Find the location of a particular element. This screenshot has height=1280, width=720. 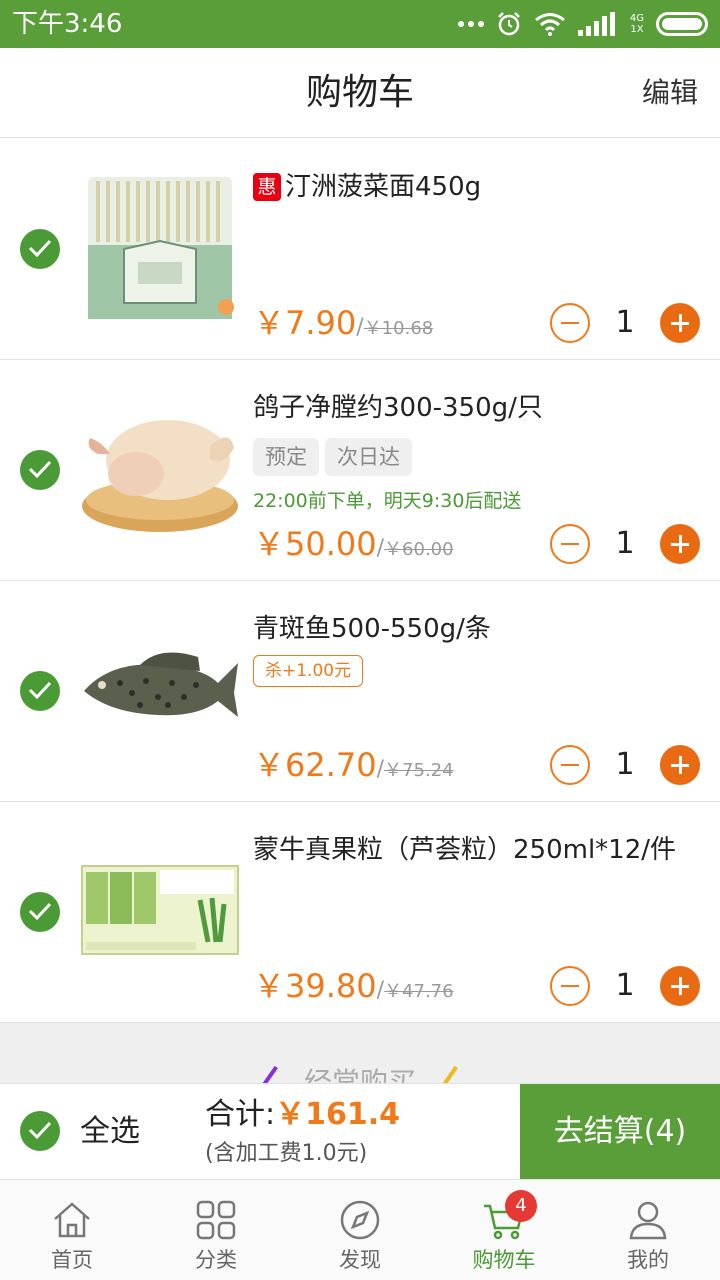

original-price: ￥10.68 is located at coordinates (398, 328).